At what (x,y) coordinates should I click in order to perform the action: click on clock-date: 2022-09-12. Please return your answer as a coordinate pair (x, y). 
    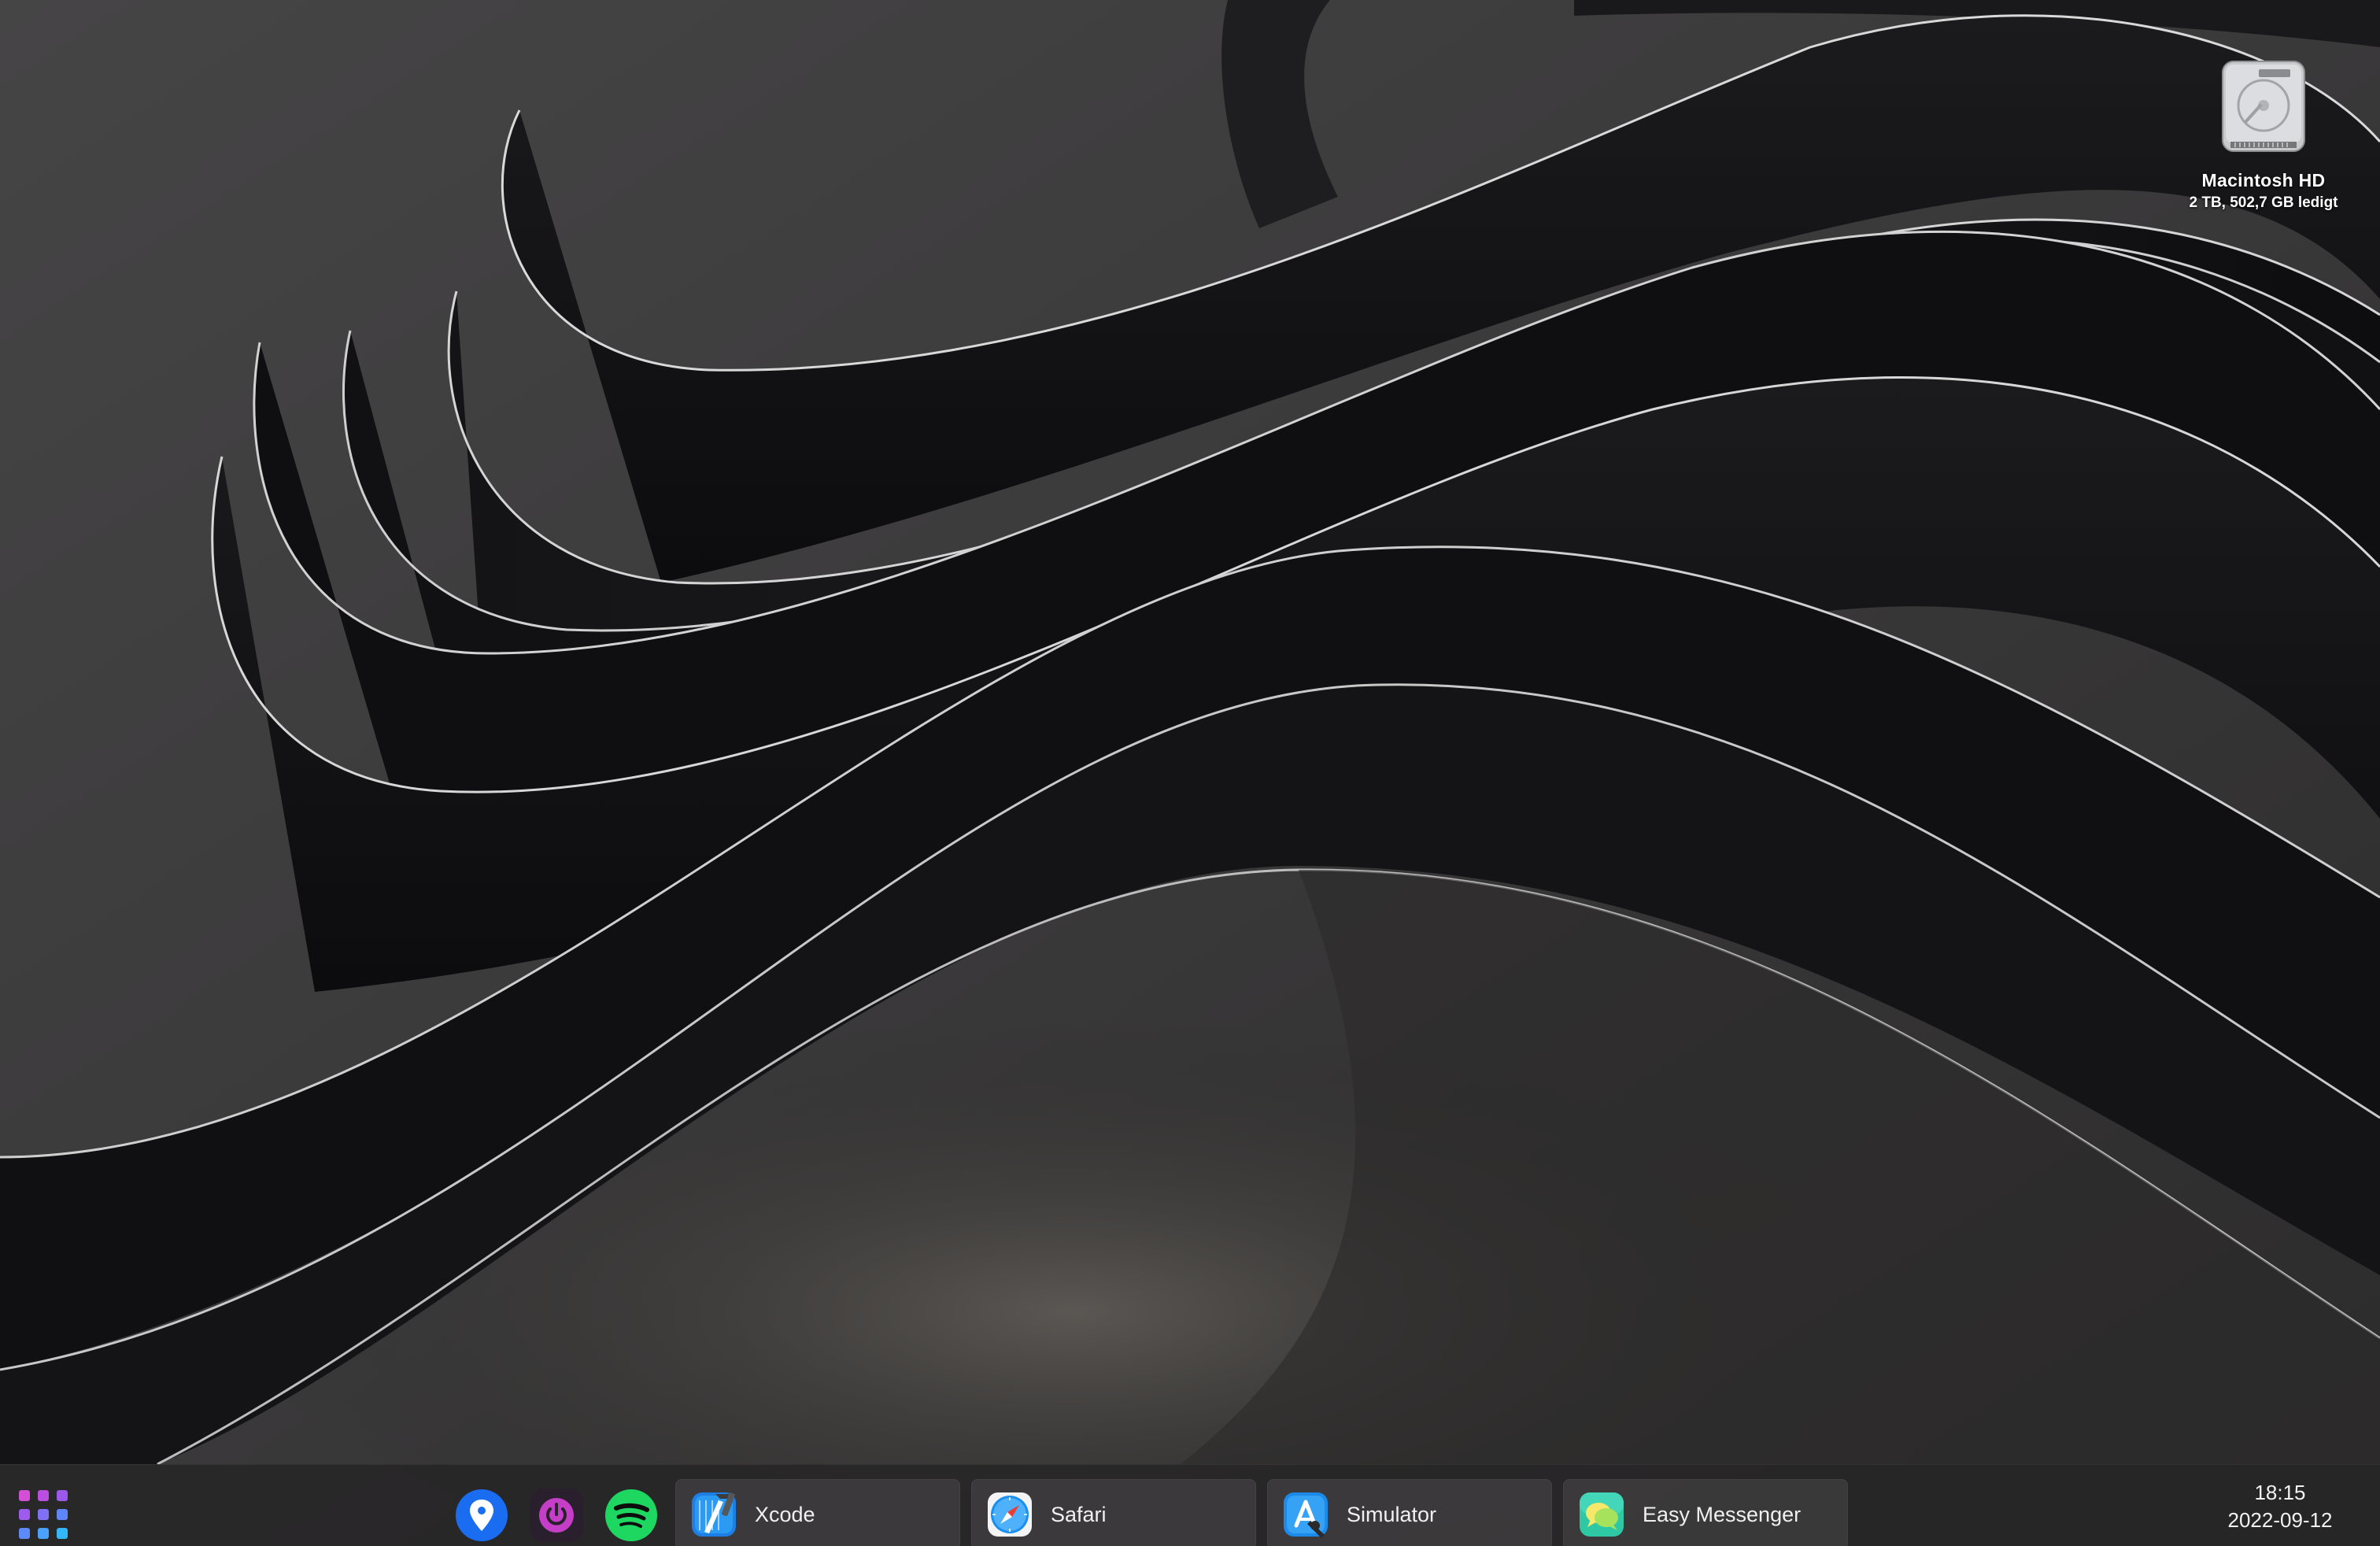
    Looking at the image, I should click on (2280, 1520).